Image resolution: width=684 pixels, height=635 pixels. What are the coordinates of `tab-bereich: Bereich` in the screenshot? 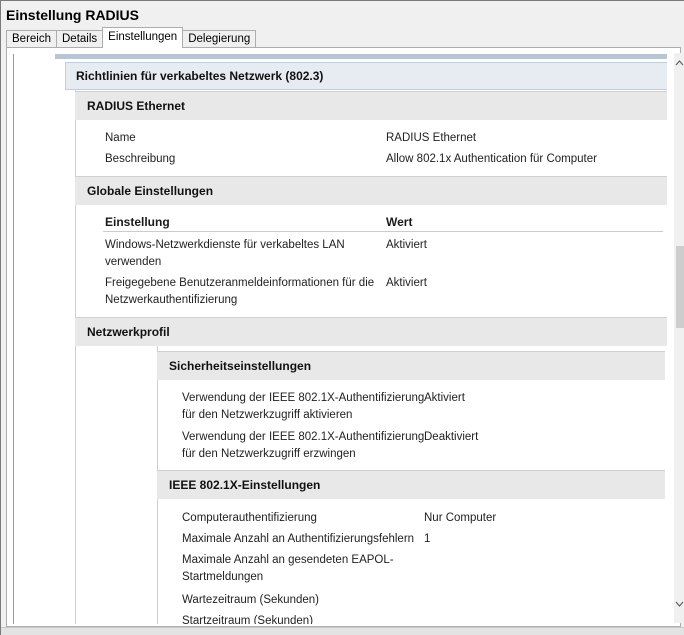 It's located at (31, 39).